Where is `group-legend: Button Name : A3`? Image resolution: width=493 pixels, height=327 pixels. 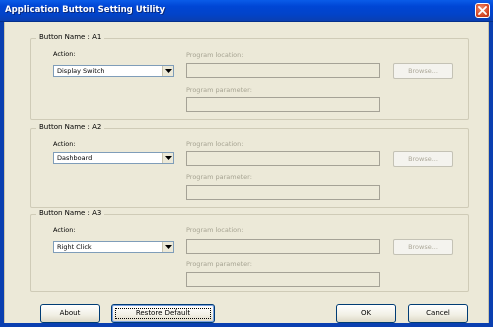 group-legend: Button Name : A3 is located at coordinates (70, 213).